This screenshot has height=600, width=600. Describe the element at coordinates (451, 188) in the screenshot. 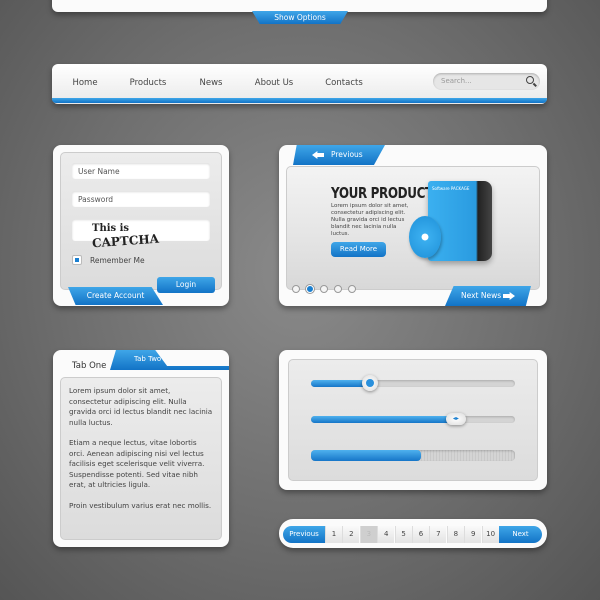

I see `box-label: Software PACKAGE` at that location.